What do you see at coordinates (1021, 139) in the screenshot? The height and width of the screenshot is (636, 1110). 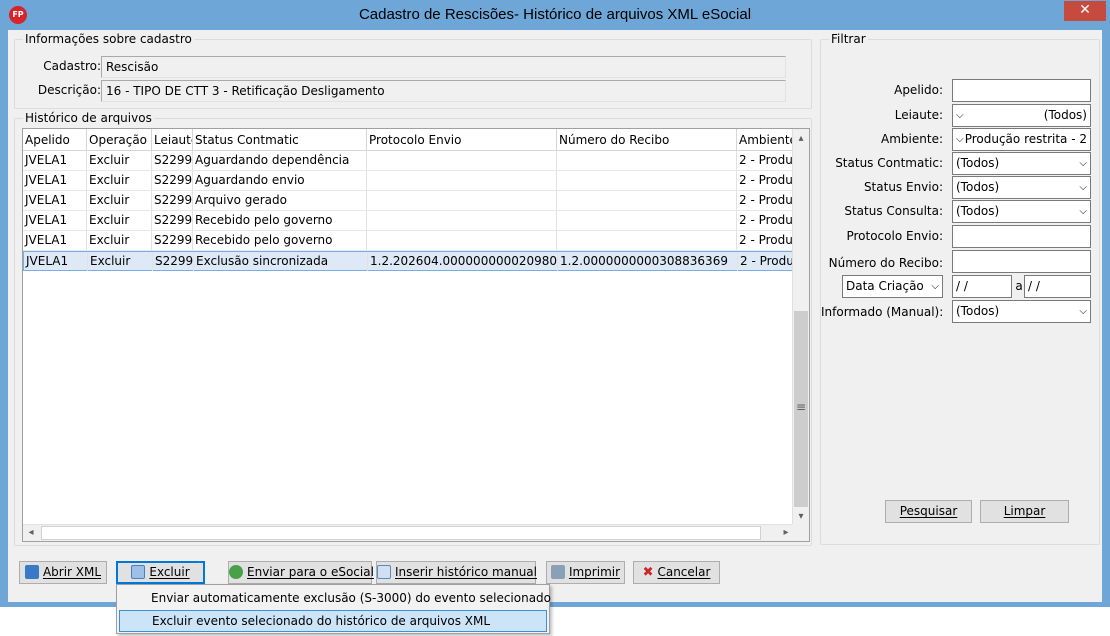 I see `ambiente-select: ⌵ Produção restrita - 2` at bounding box center [1021, 139].